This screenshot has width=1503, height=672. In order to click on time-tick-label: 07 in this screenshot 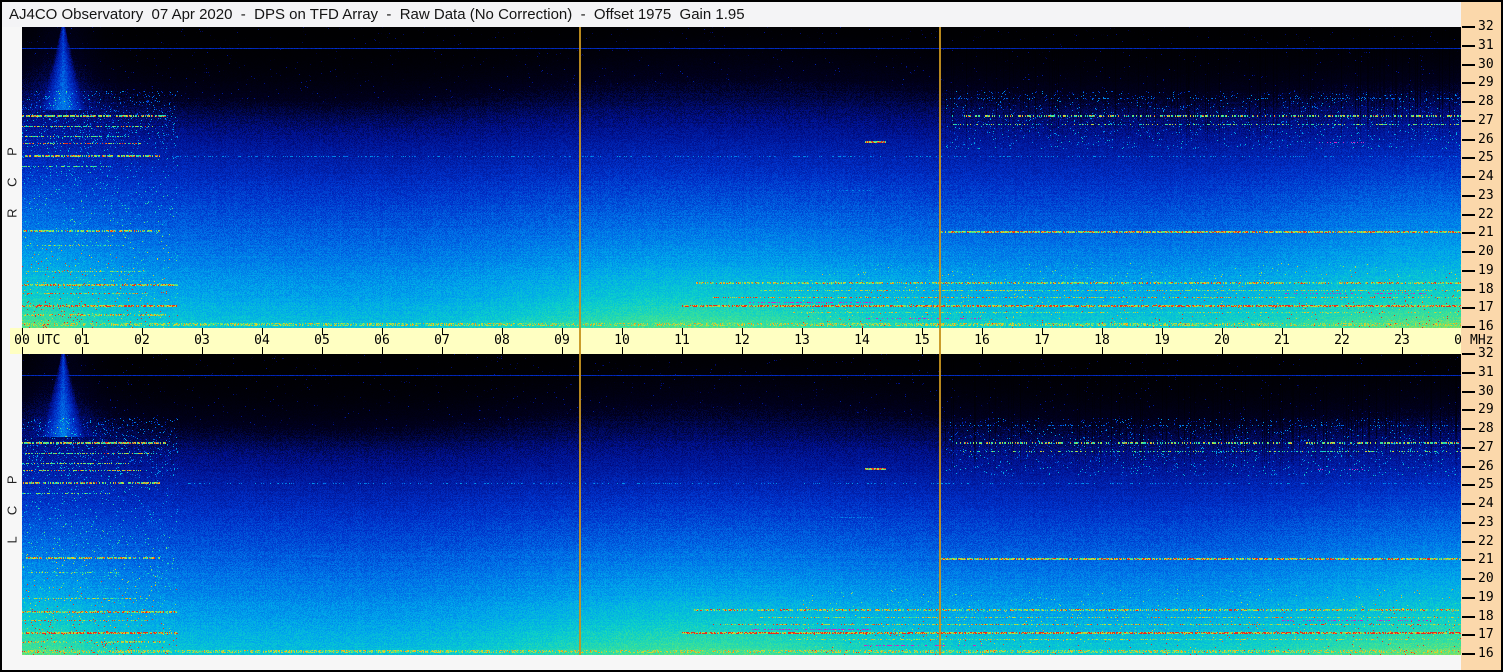, I will do `click(442, 340)`.